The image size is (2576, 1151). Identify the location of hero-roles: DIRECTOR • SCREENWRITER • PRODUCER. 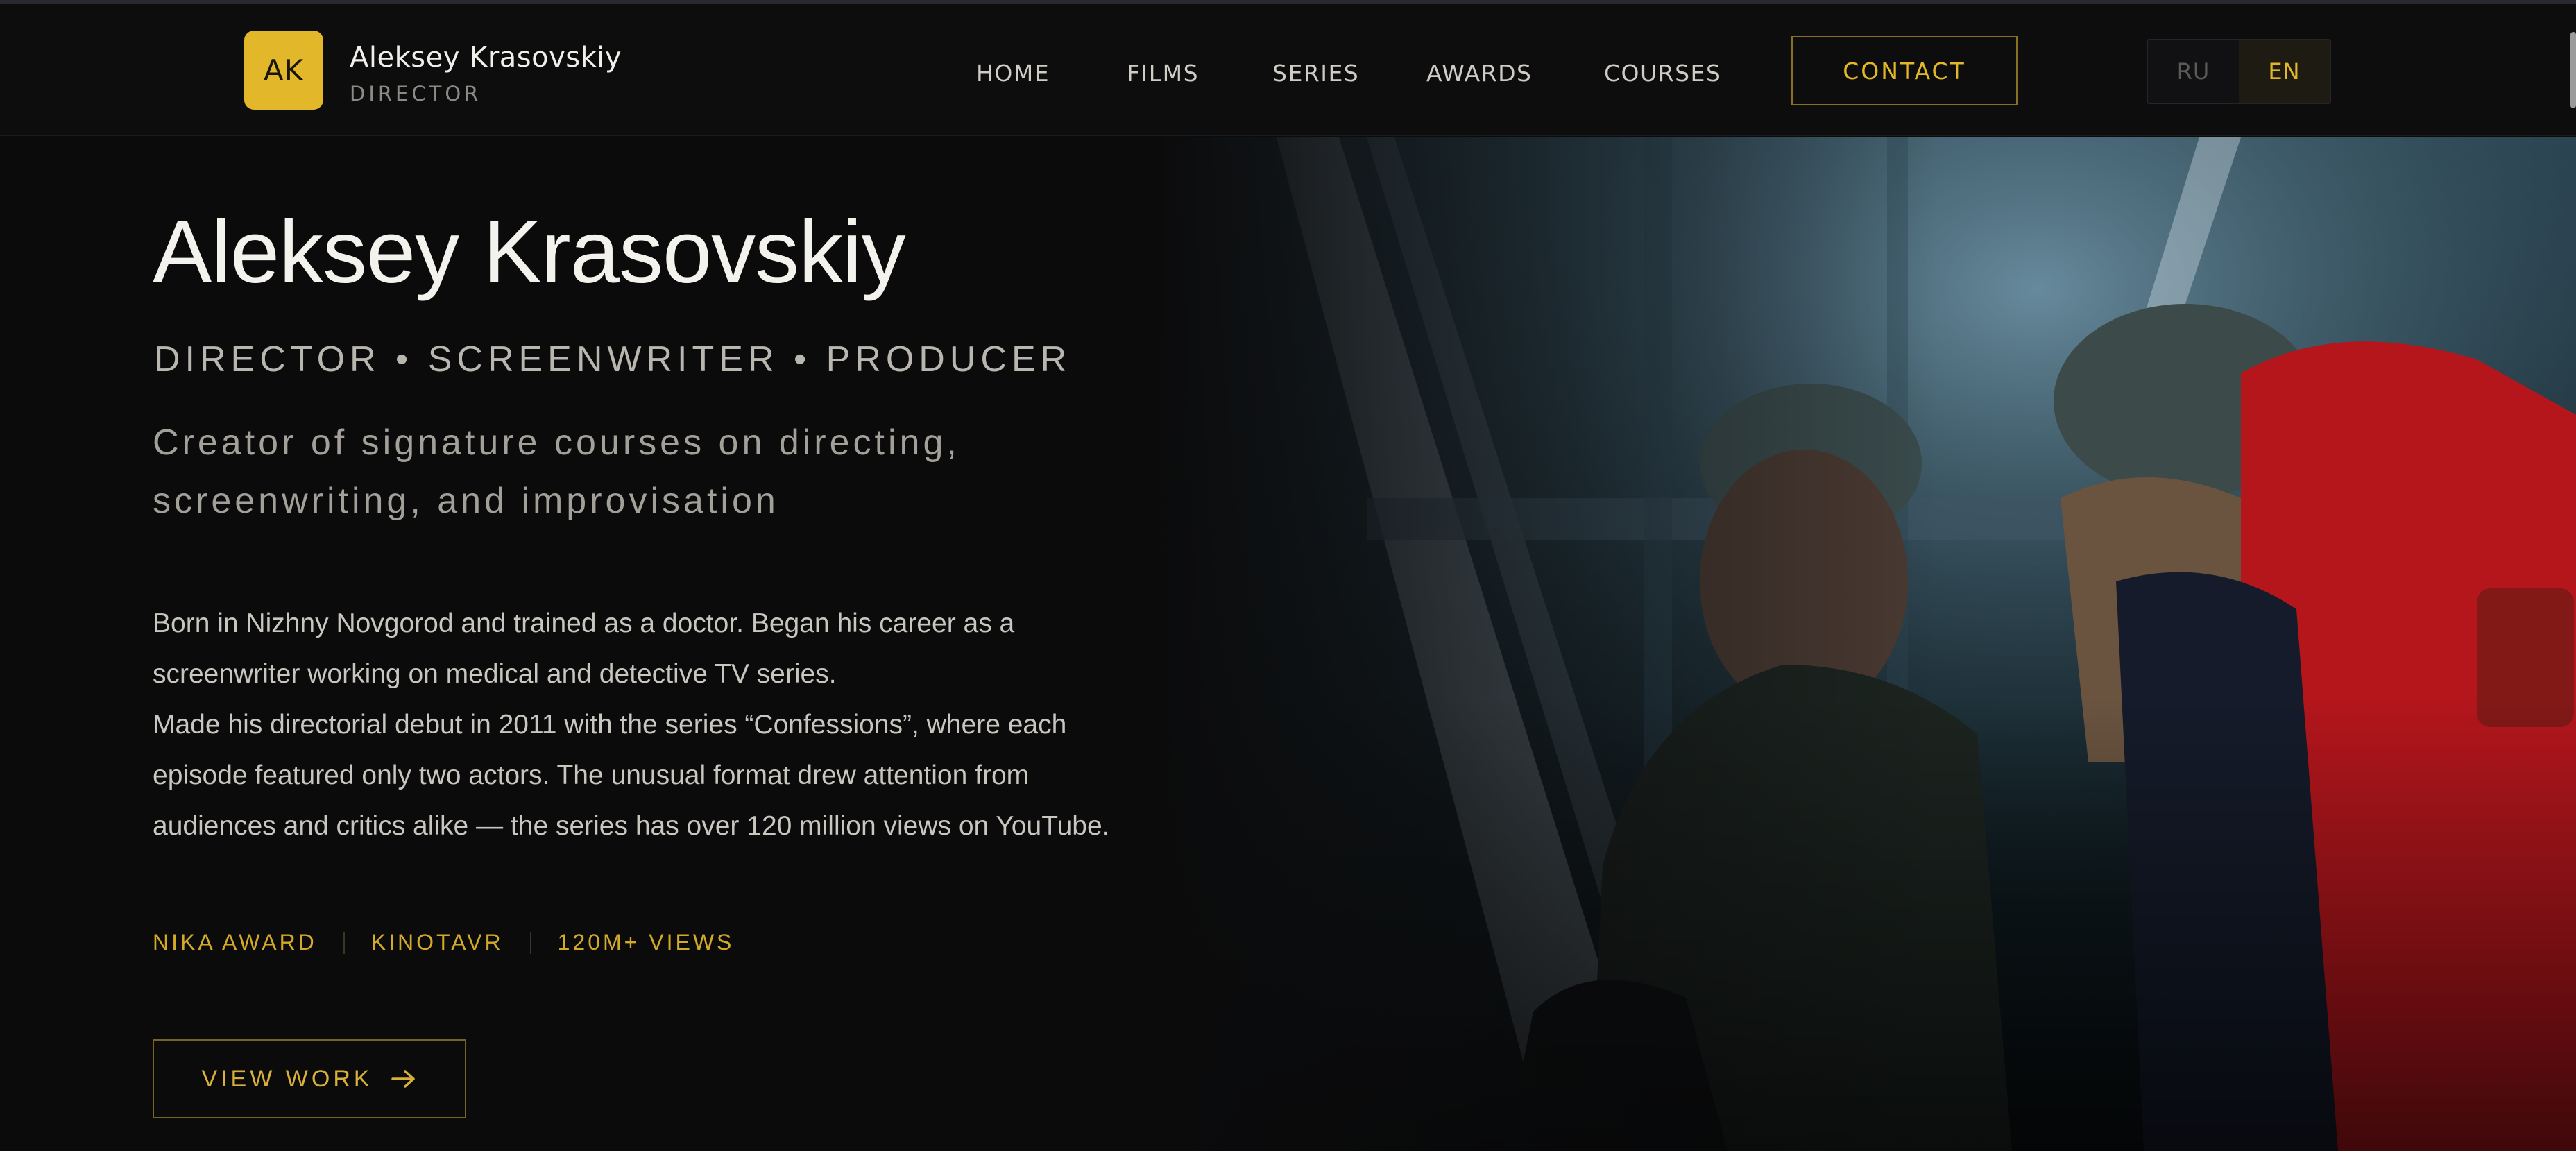
(613, 359).